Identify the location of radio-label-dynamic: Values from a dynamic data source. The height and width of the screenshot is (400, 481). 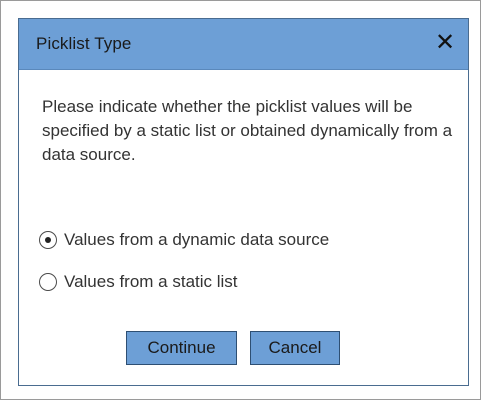
(197, 239).